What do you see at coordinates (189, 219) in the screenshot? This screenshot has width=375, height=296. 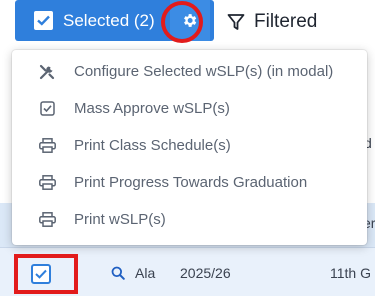 I see `menu-item-print-wslp: Print wSLP(s)` at bounding box center [189, 219].